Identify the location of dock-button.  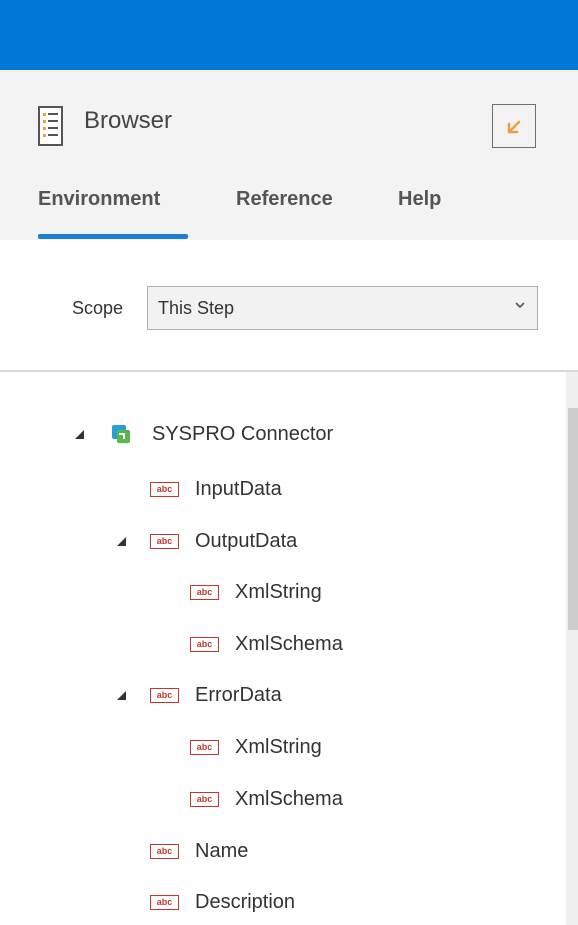
(514, 126).